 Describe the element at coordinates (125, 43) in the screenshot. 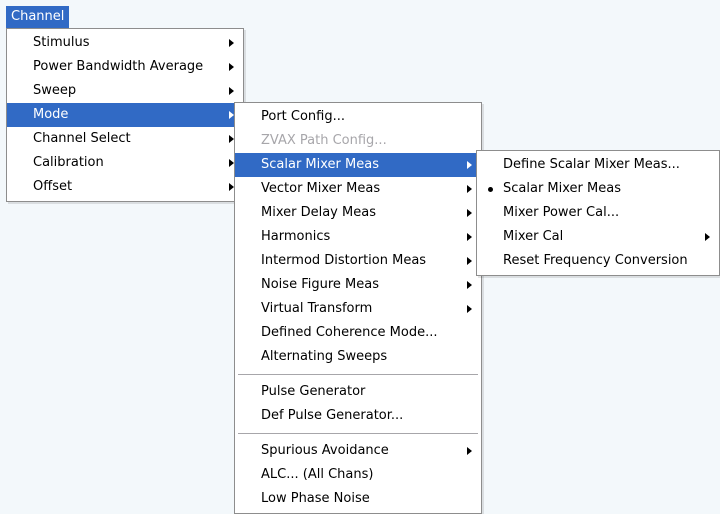

I see `menu-item-stimulus: Stimulus` at that location.